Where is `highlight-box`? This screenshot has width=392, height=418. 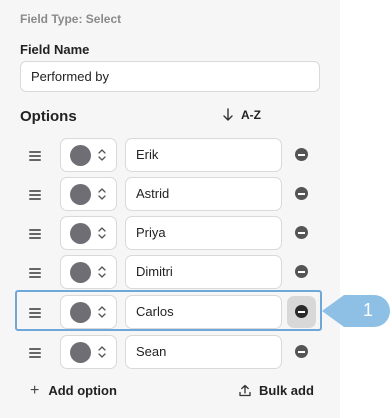 highlight-box is located at coordinates (168, 310).